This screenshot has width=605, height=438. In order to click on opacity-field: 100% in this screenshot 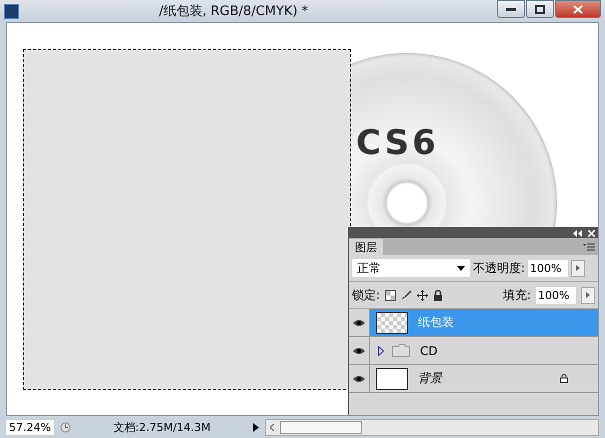, I will do `click(548, 268)`.